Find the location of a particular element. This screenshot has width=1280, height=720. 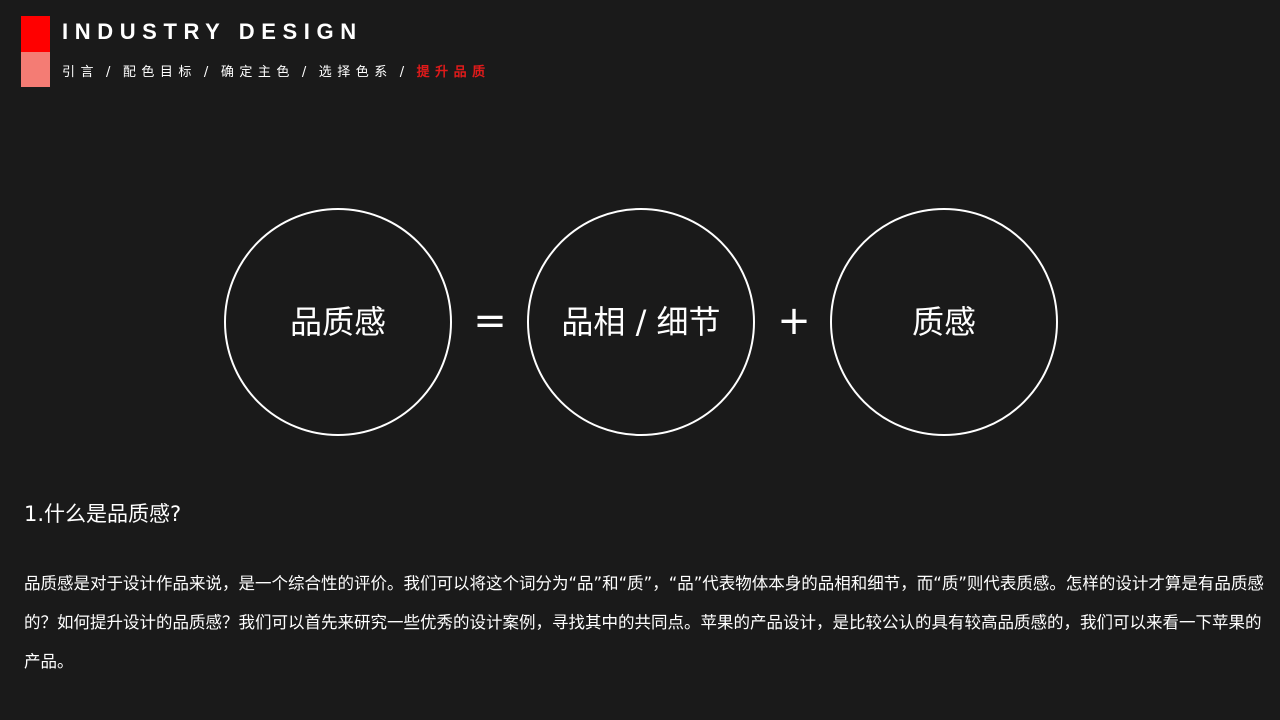

breadcrumb-item-main-color: 确定主色 is located at coordinates (258, 72).